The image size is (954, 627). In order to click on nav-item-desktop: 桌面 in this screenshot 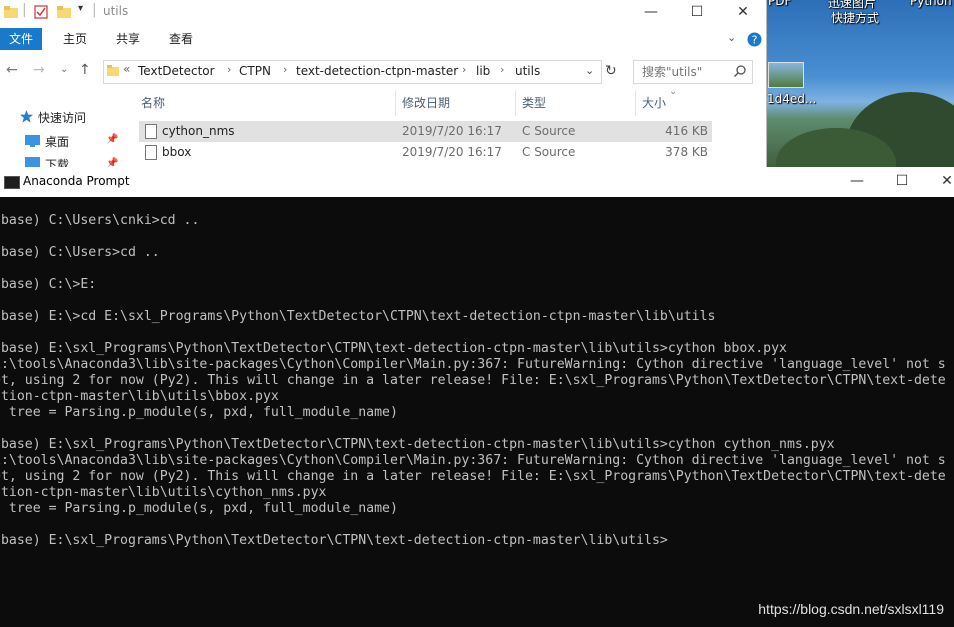, I will do `click(57, 141)`.